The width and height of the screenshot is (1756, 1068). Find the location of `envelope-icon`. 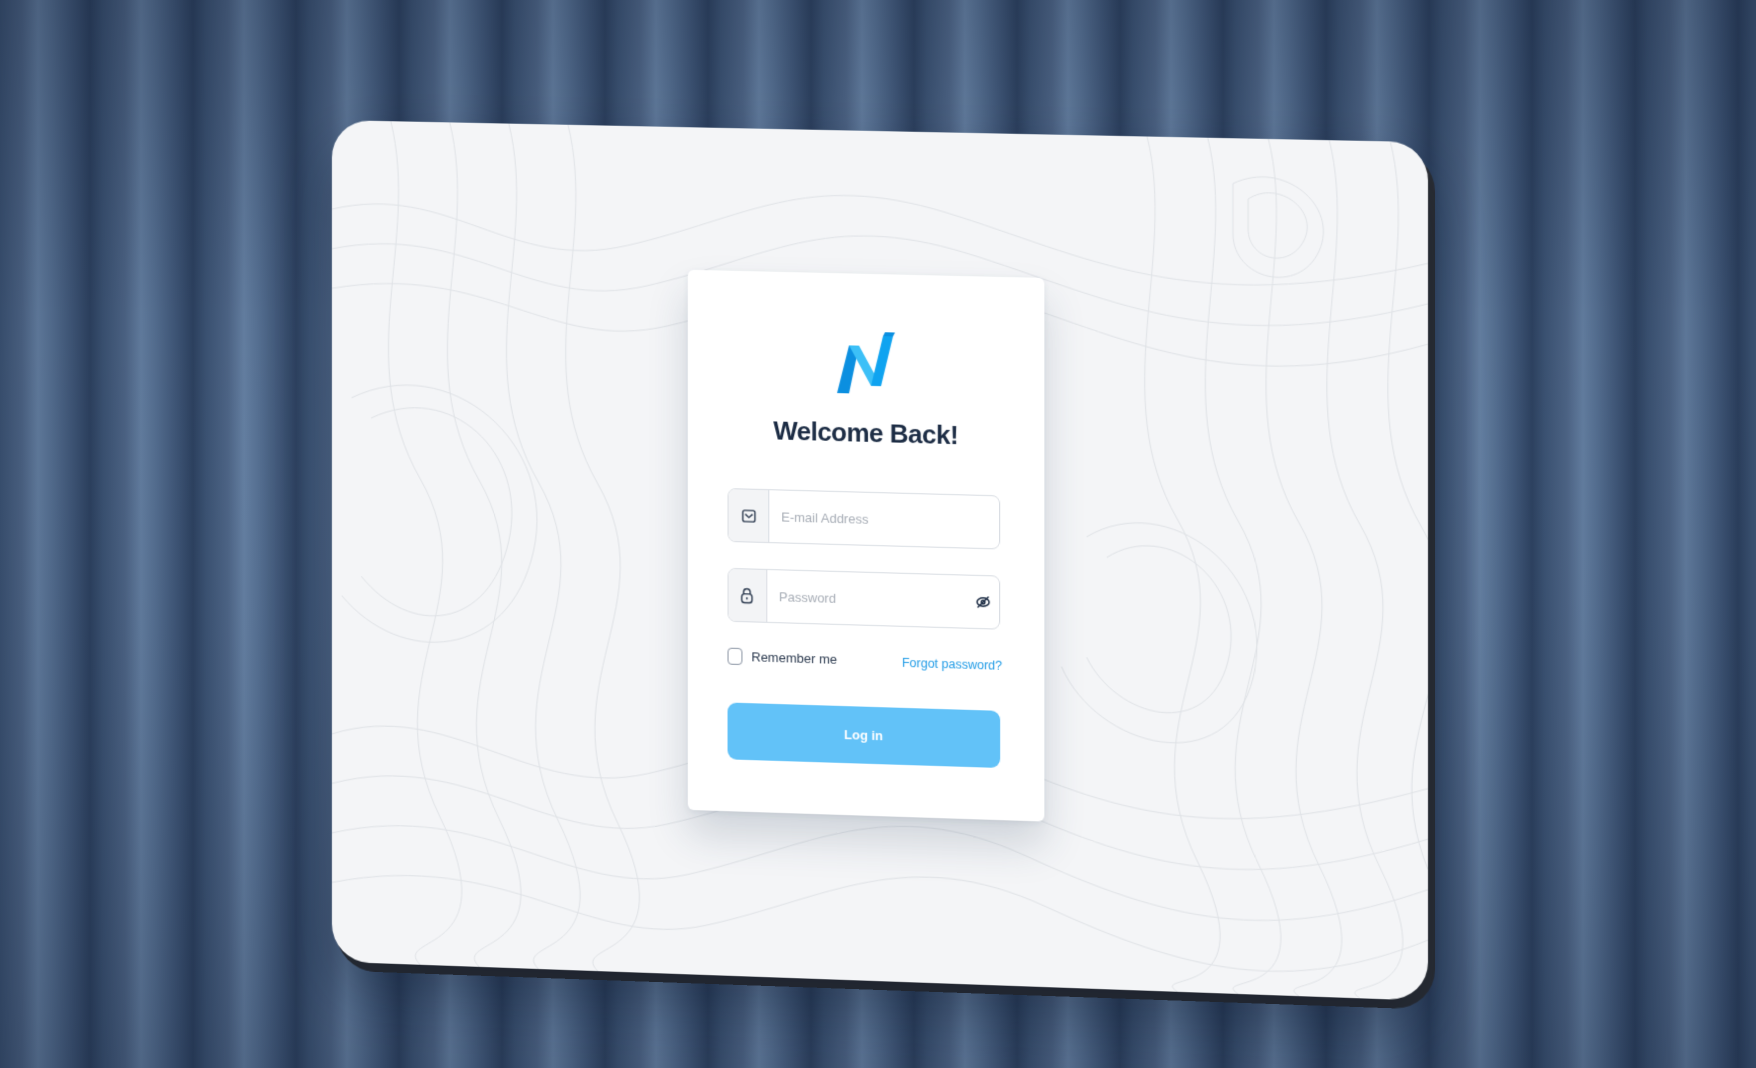

envelope-icon is located at coordinates (748, 515).